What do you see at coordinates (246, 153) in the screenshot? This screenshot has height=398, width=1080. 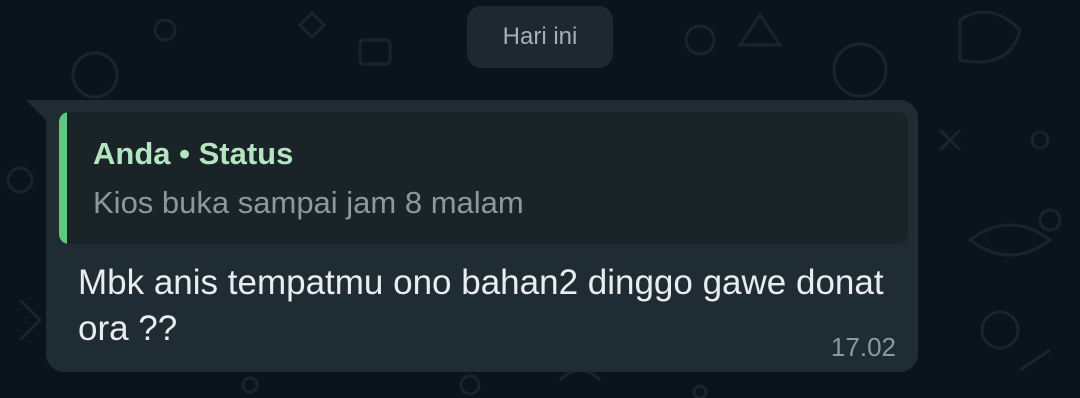 I see `quoted-source: Status` at bounding box center [246, 153].